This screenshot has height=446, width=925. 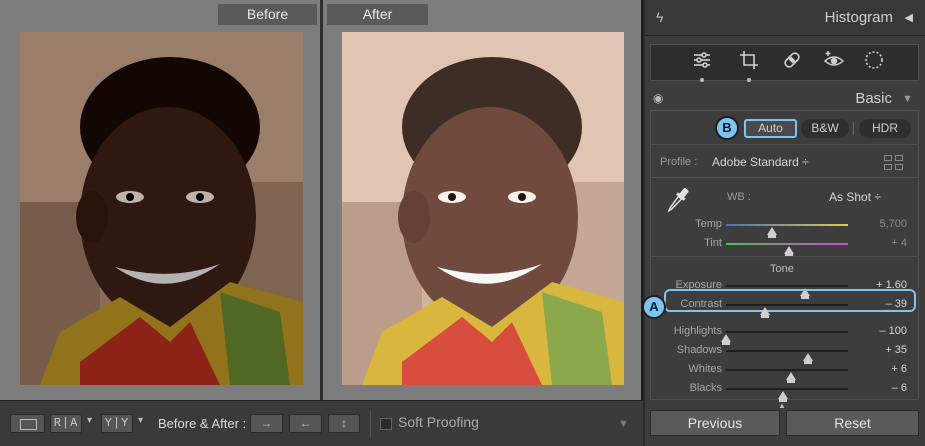 What do you see at coordinates (658, 98) in the screenshot?
I see `eye-icon: ◉` at bounding box center [658, 98].